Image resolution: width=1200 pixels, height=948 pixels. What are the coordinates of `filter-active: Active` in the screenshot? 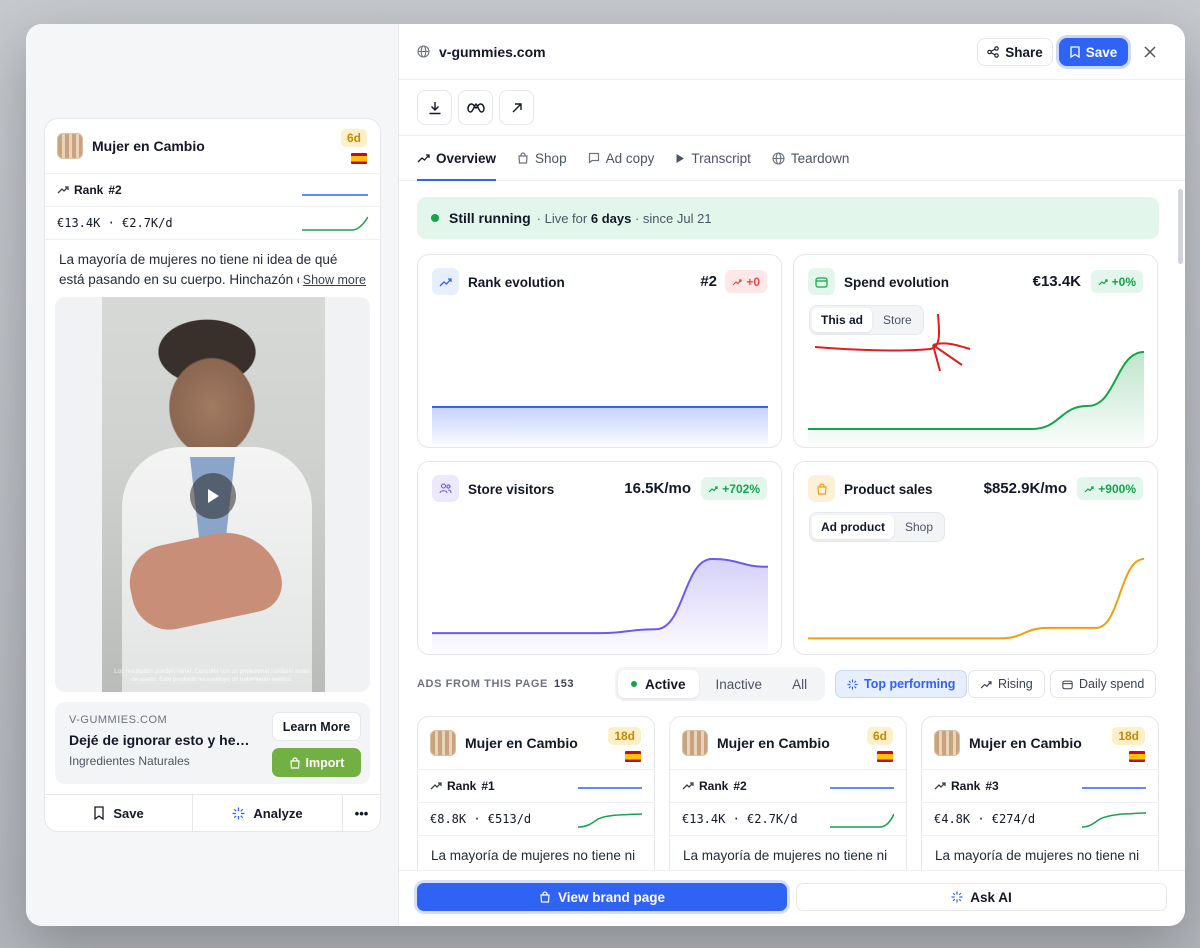 It's located at (658, 684).